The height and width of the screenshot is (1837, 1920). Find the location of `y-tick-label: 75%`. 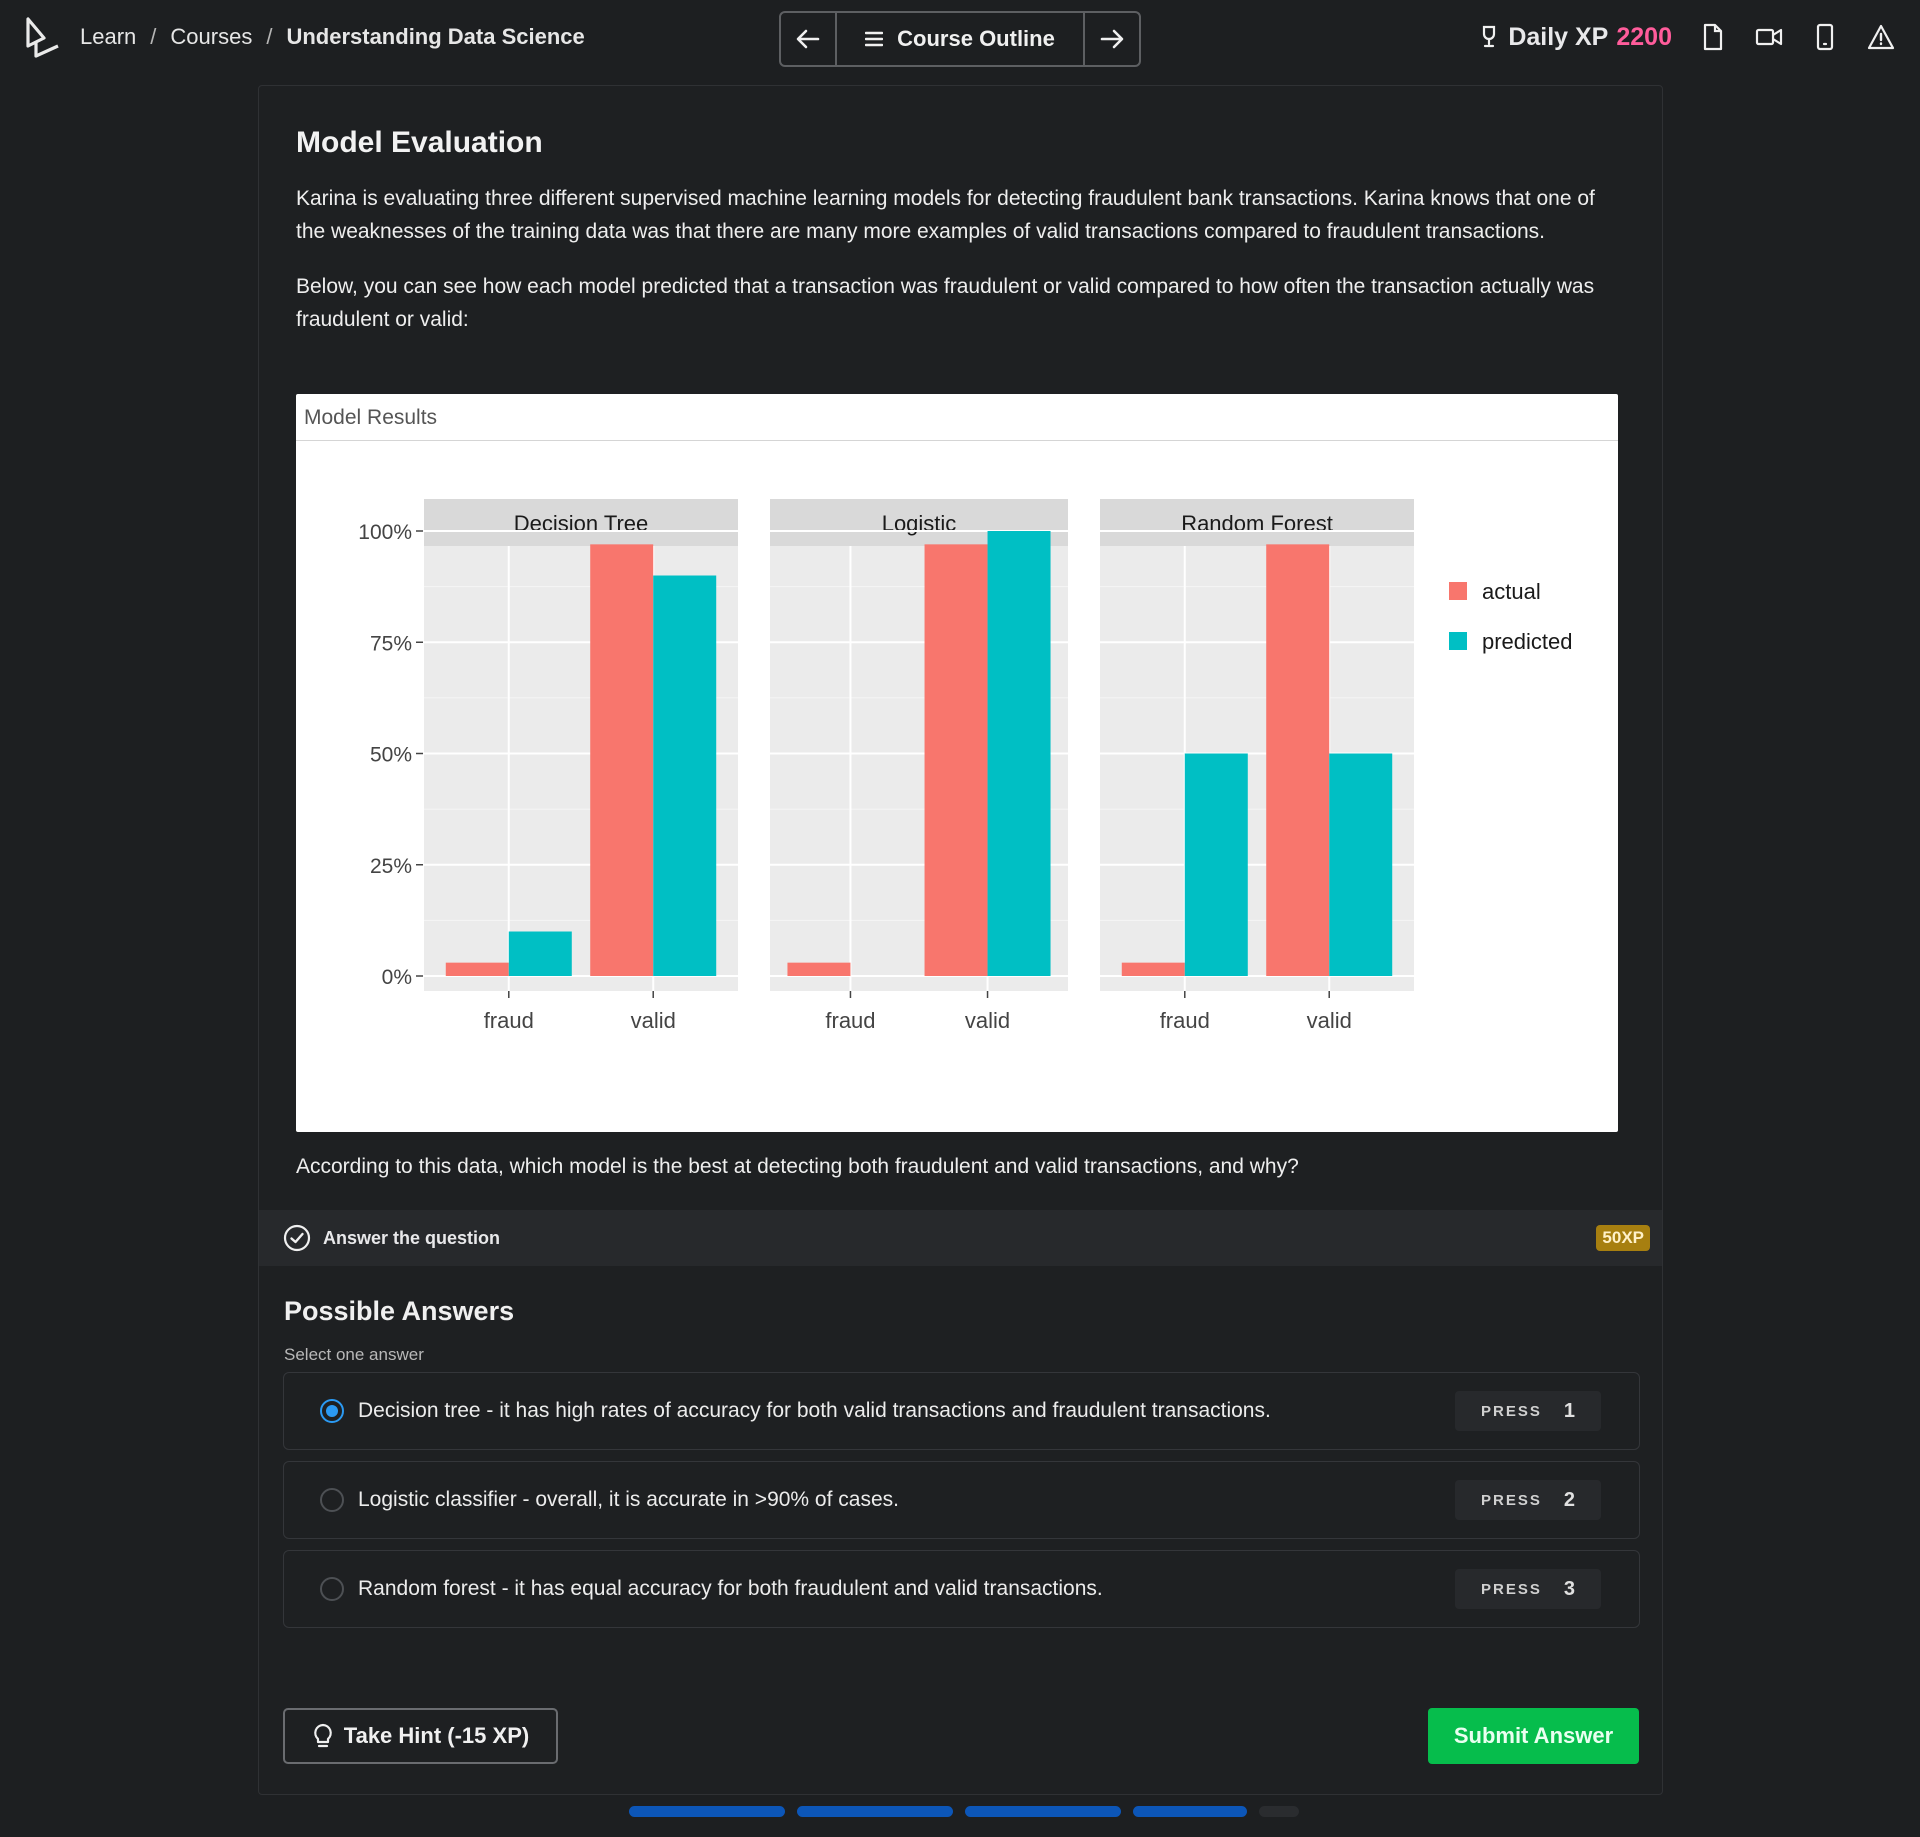

y-tick-label: 75% is located at coordinates (391, 643).